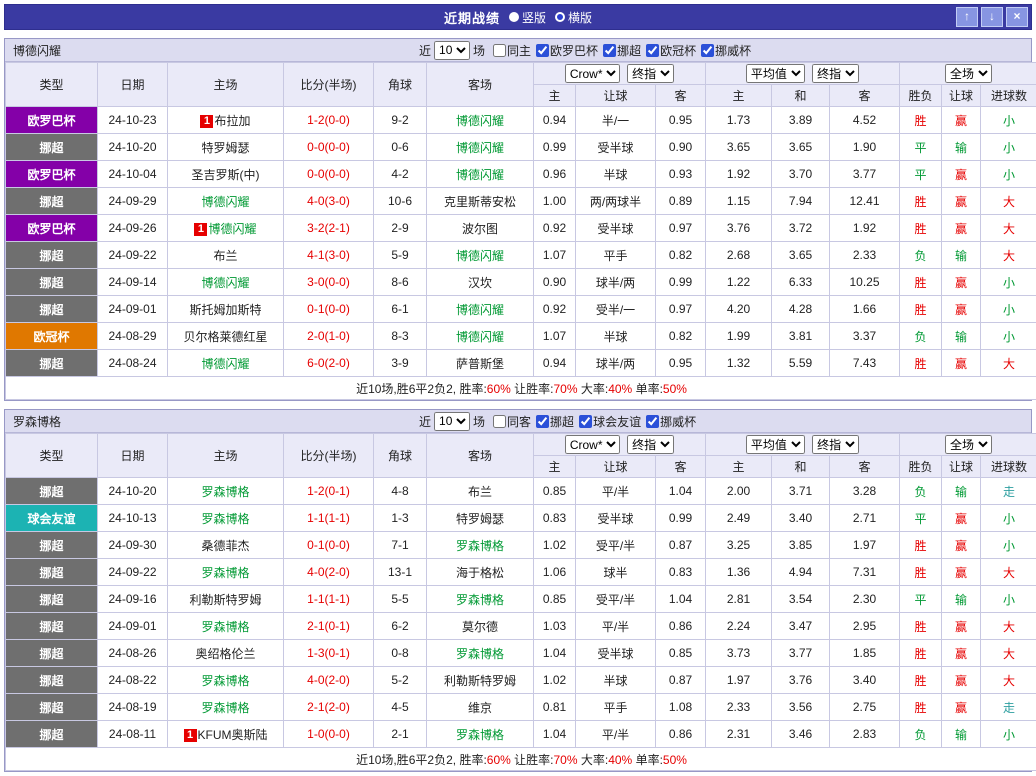 The image size is (1036, 776). What do you see at coordinates (865, 120) in the screenshot?
I see `avg-away: 4.52` at bounding box center [865, 120].